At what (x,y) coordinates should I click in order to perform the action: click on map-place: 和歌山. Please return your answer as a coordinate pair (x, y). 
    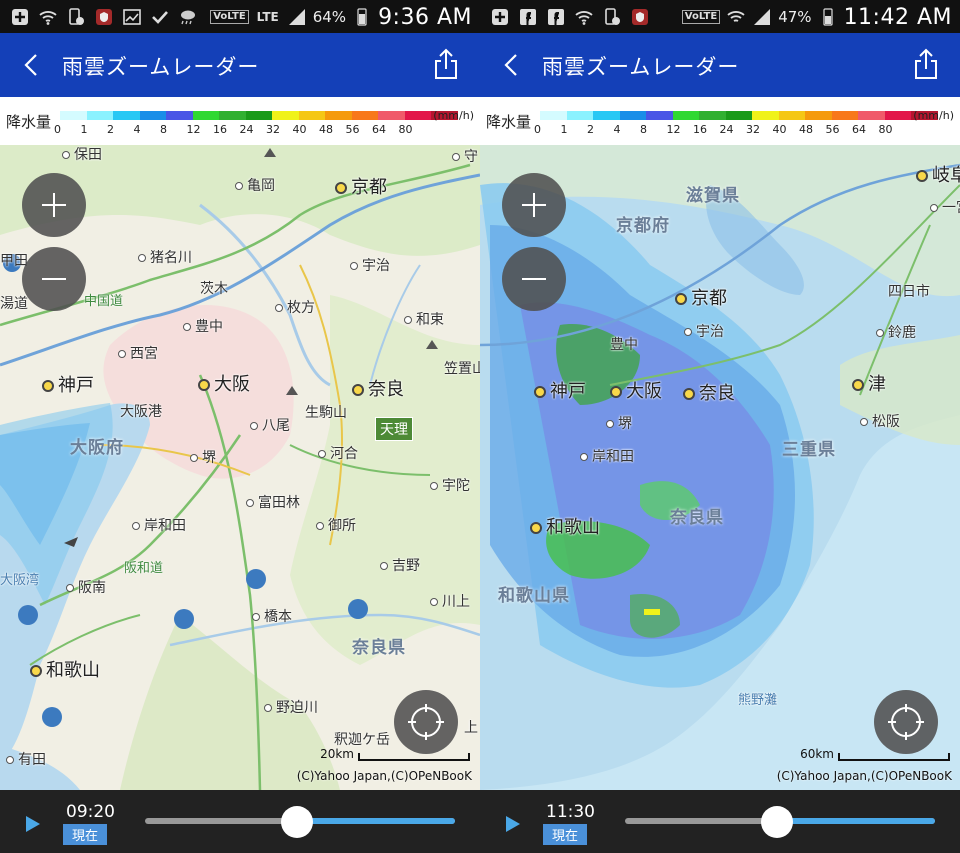
    Looking at the image, I should click on (65, 669).